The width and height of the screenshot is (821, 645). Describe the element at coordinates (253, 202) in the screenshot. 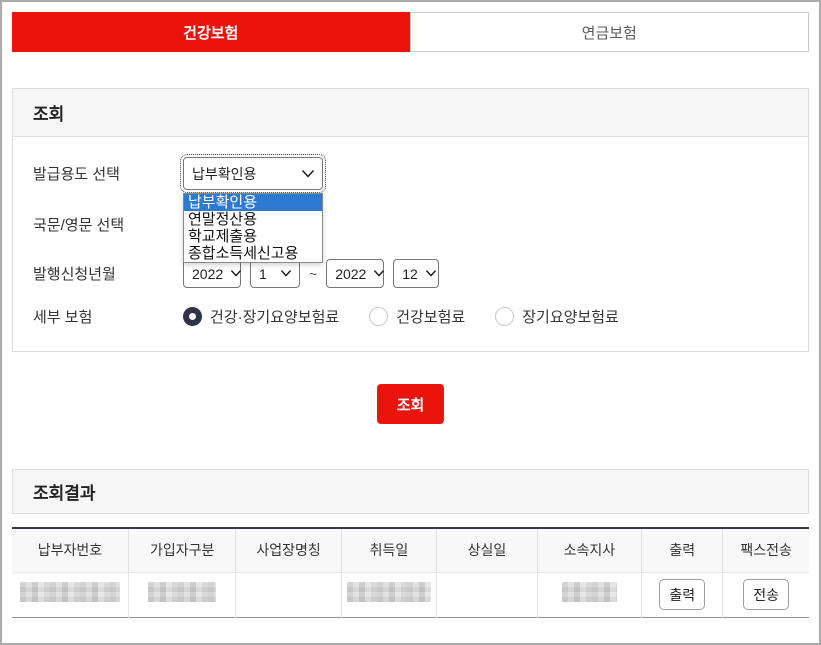

I see `dropdown-option-selected: 납부확인용` at that location.